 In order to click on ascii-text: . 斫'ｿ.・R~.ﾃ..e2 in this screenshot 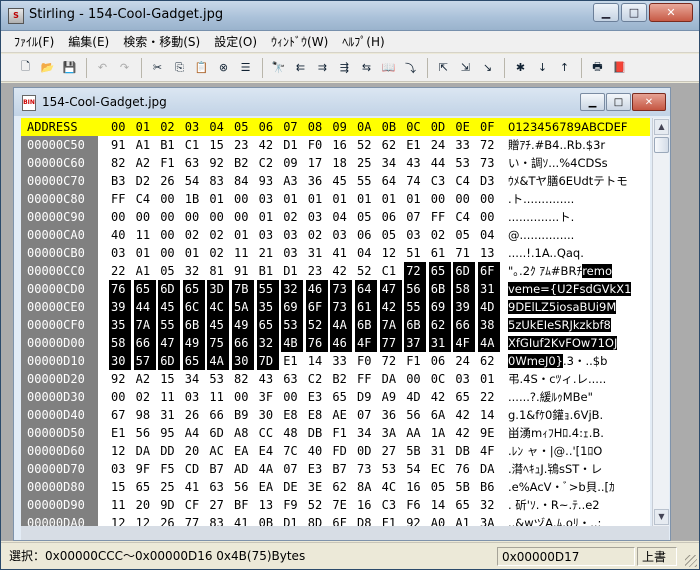, I will do `click(579, 505)`.